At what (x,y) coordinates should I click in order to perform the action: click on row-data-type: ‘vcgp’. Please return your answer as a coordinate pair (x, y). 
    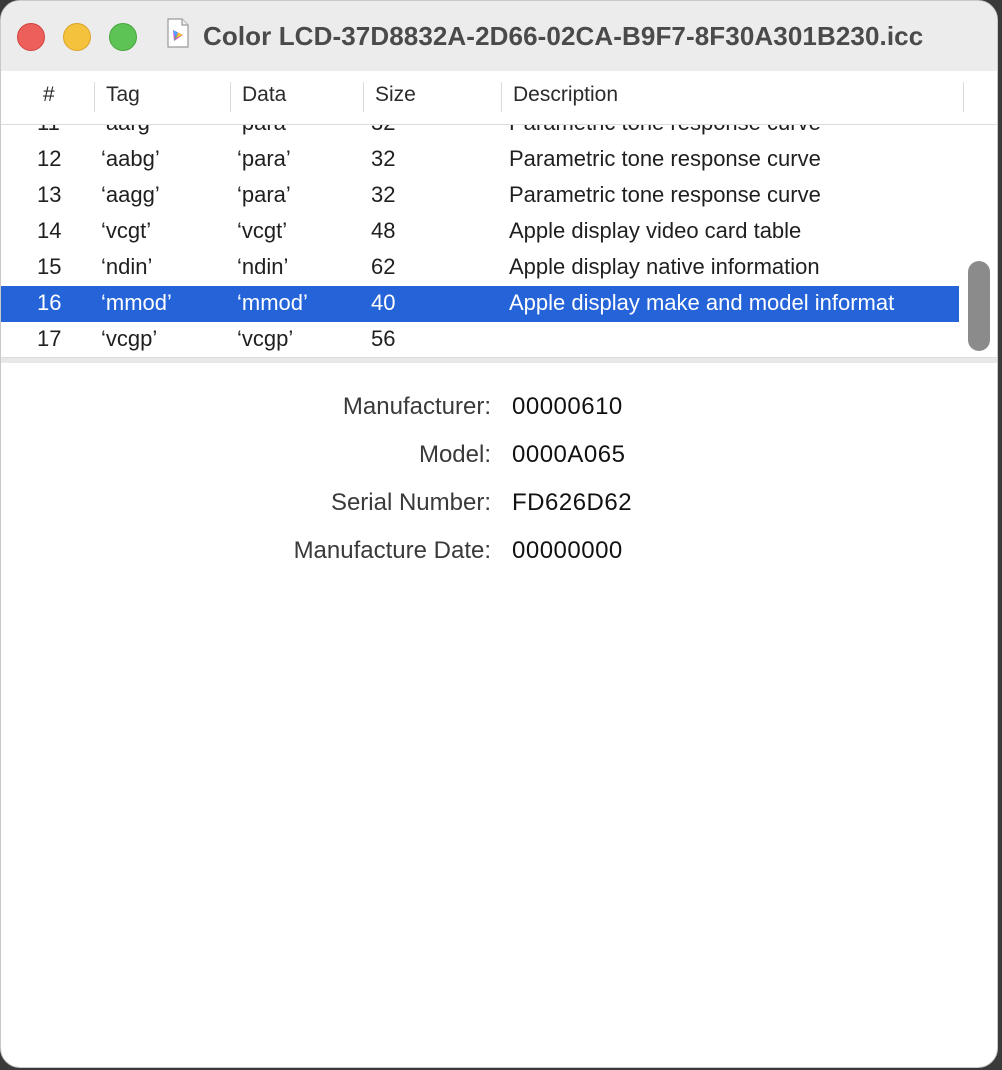
    Looking at the image, I should click on (265, 338).